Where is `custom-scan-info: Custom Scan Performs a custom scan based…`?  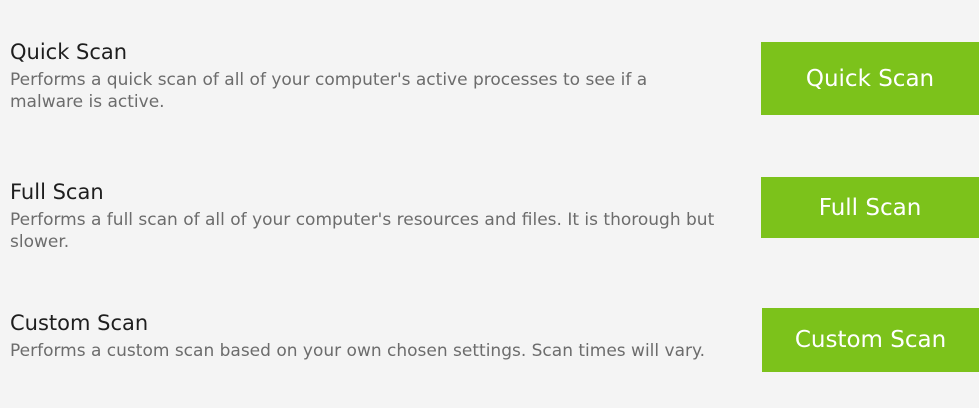 custom-scan-info: Custom Scan Performs a custom scan based… is located at coordinates (370, 335).